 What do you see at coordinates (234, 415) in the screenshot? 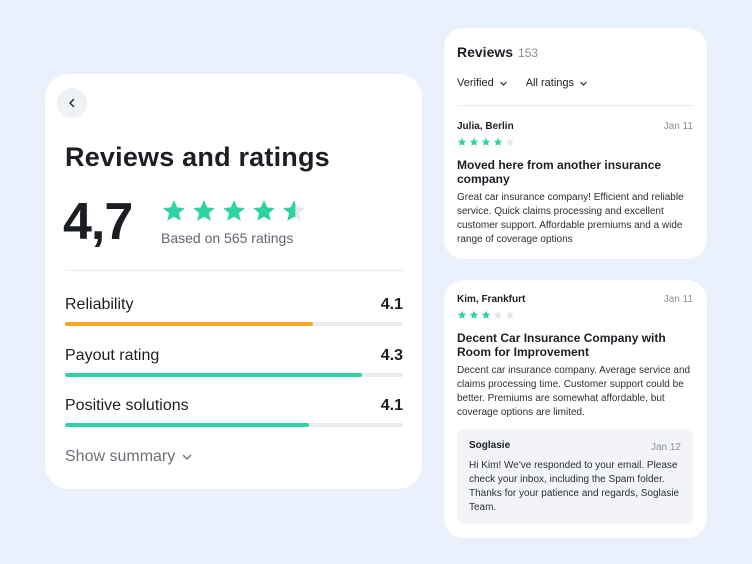
I see `metric-positive-solutions: Positive solutions 4.1` at bounding box center [234, 415].